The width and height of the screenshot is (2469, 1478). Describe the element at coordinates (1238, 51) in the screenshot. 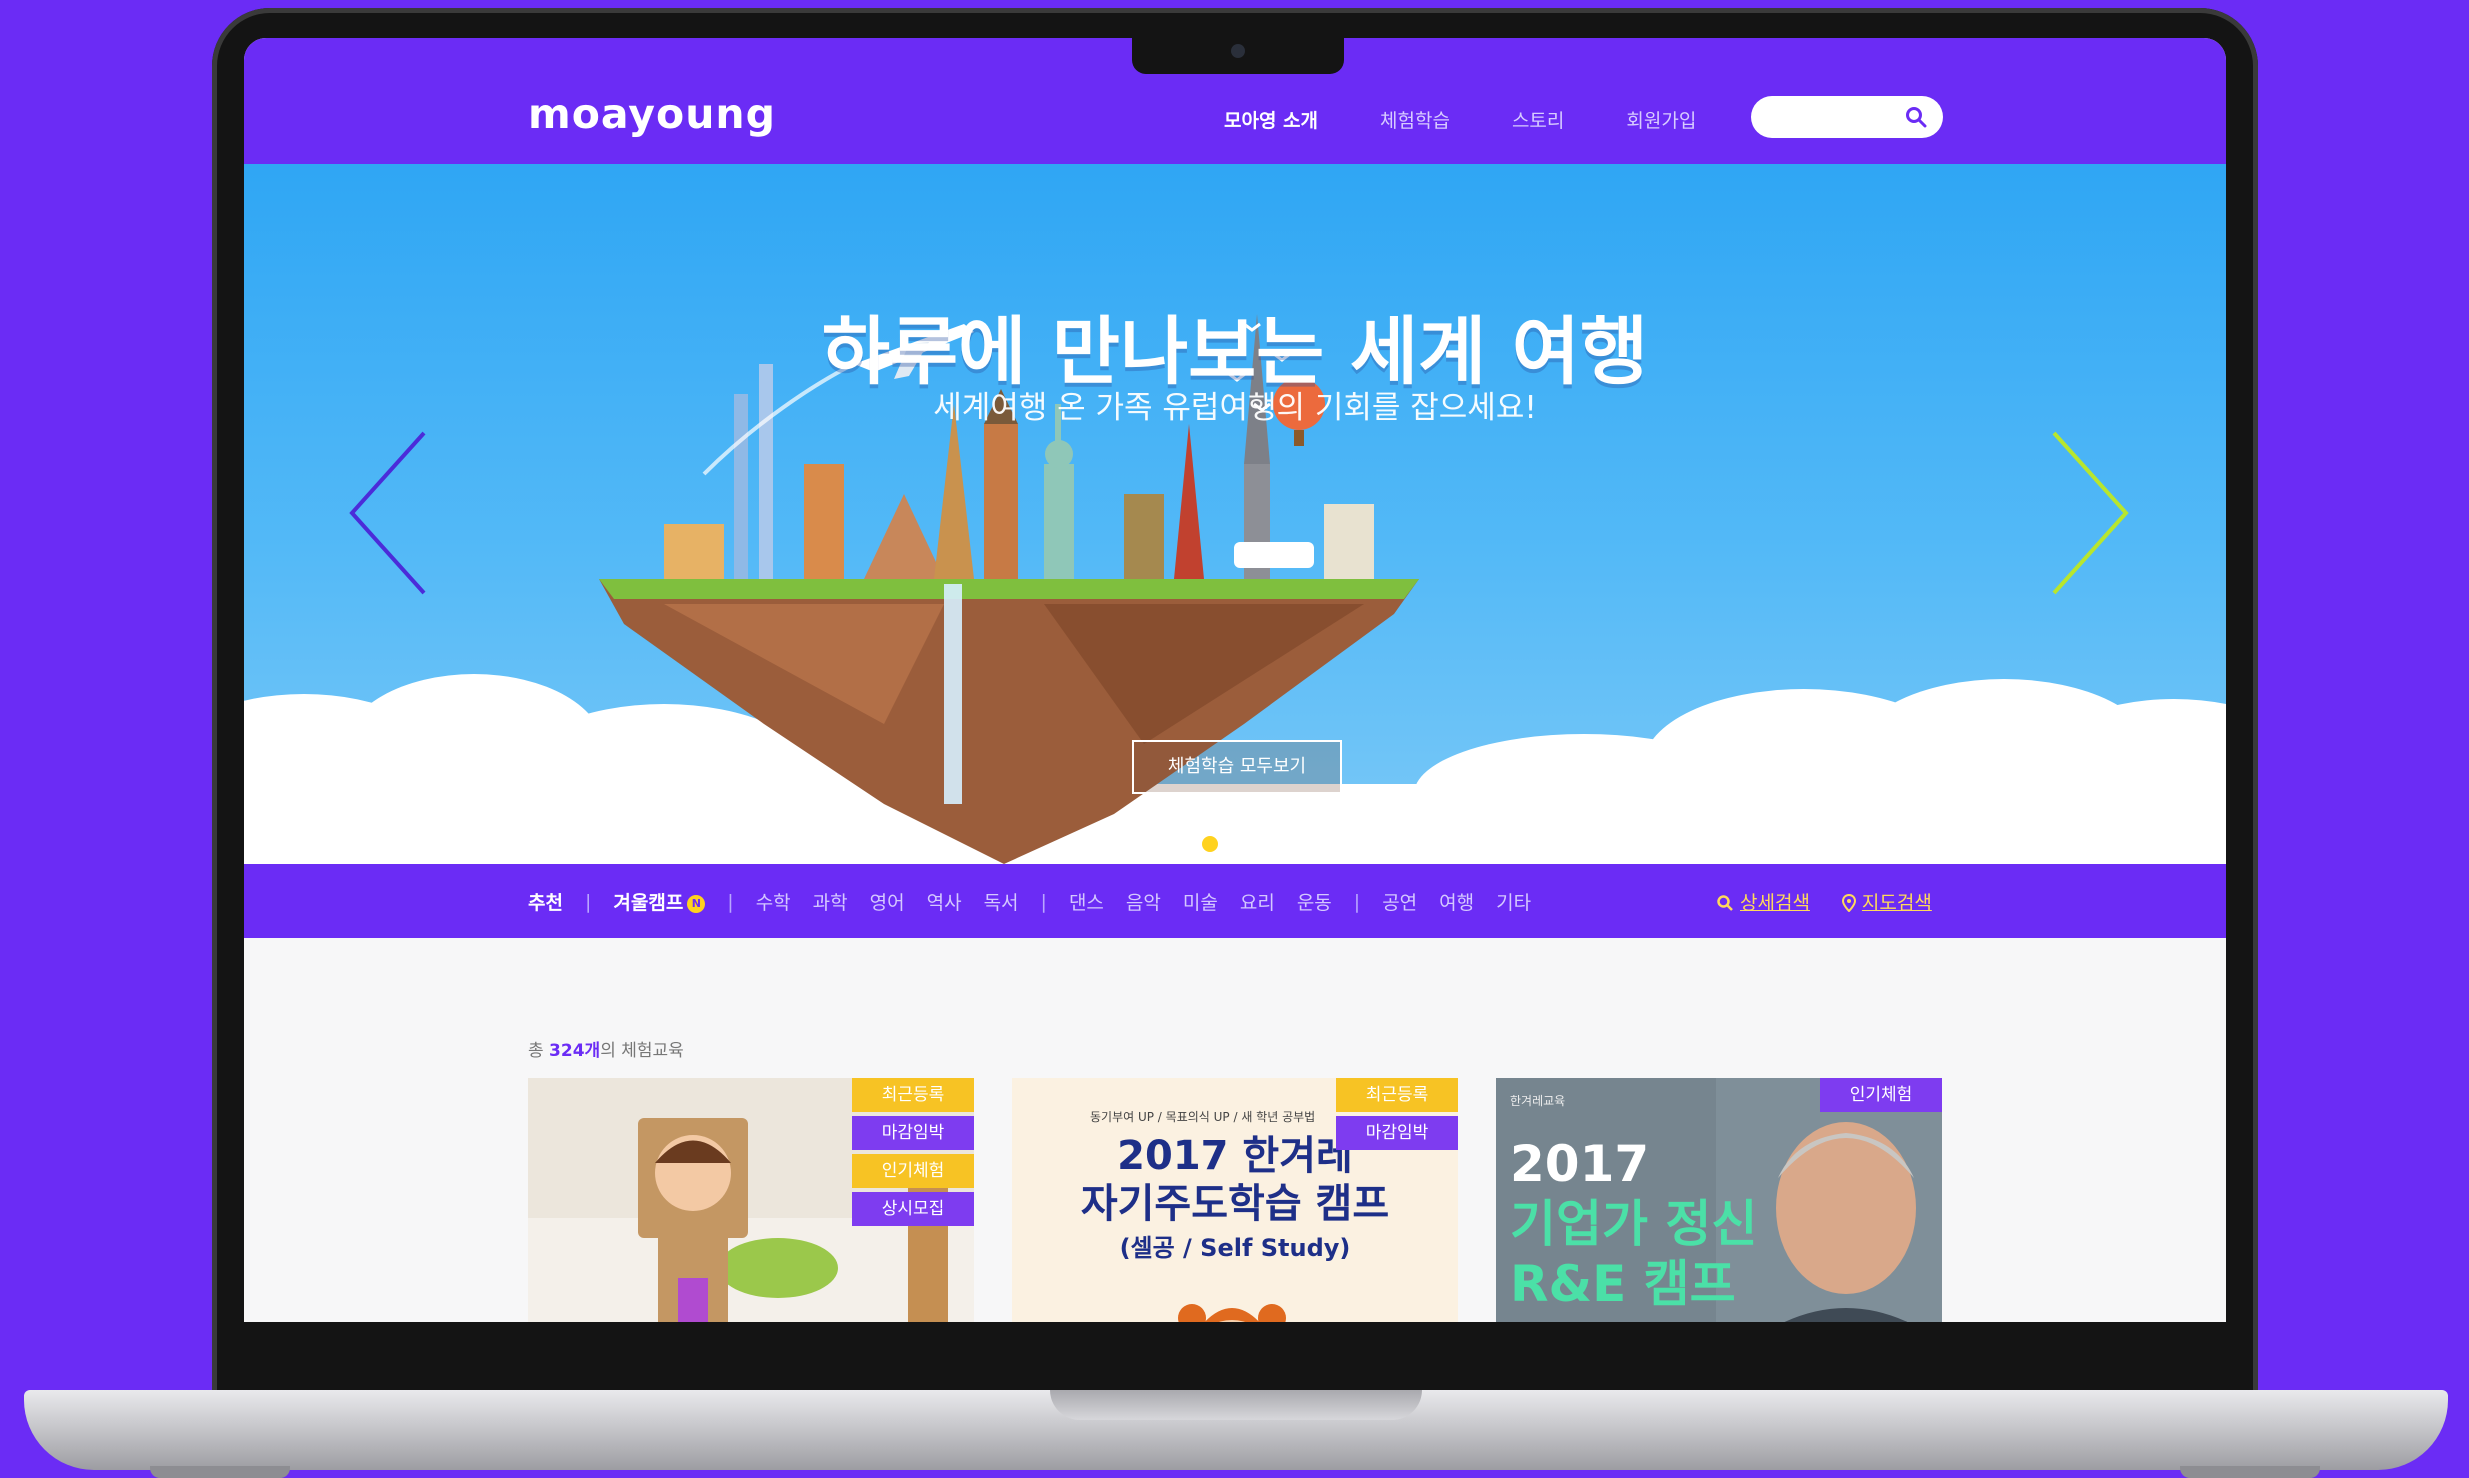

I see `camera-icon` at that location.